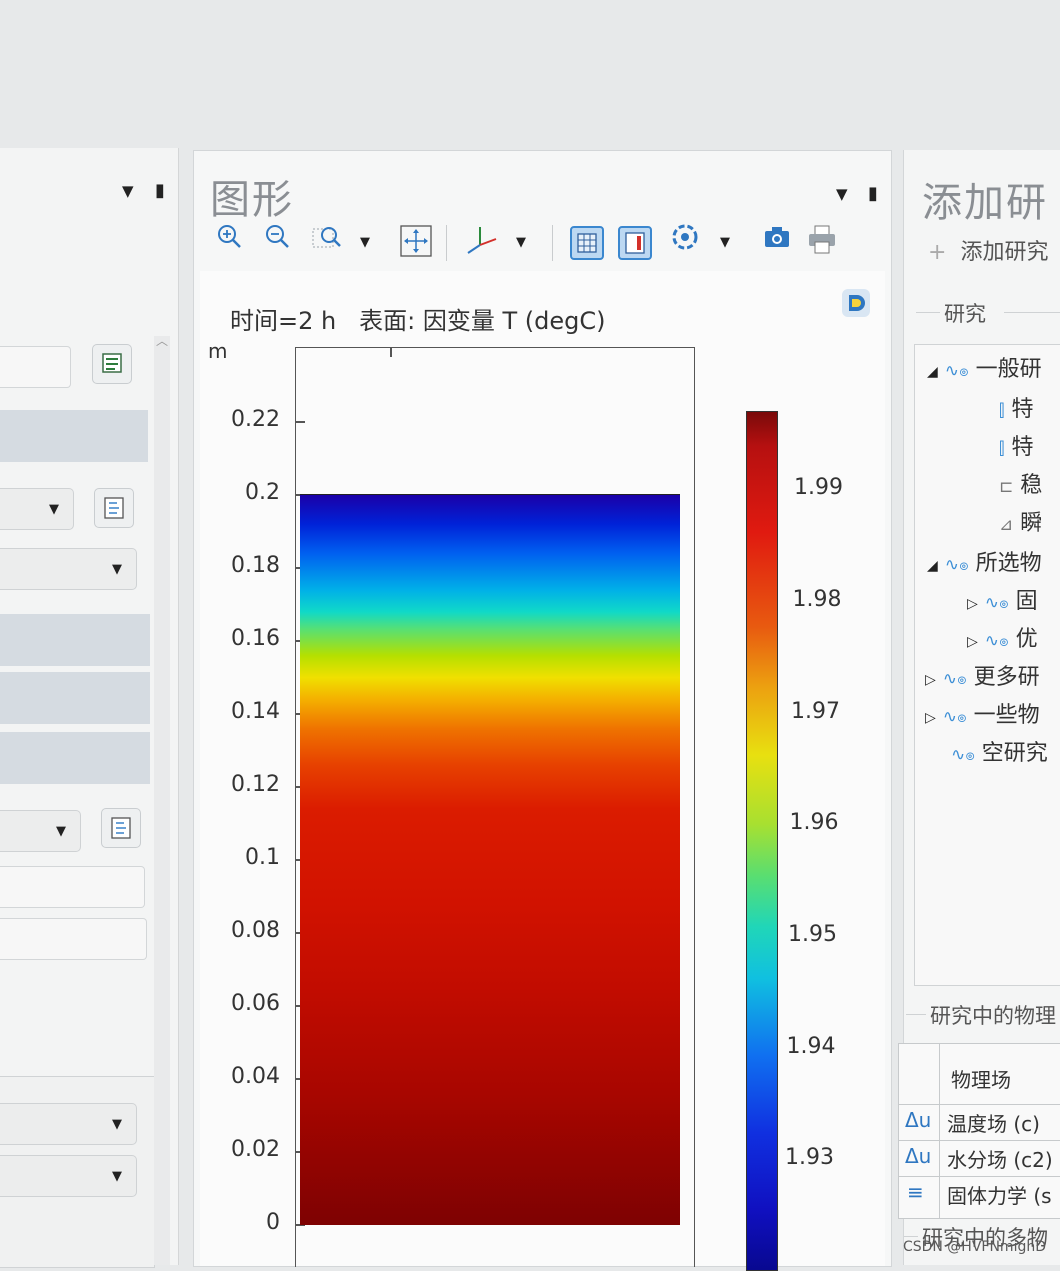 The height and width of the screenshot is (1271, 1060). Describe the element at coordinates (830, 768) in the screenshot. I see `colorbar-axis: 1.99 1.98 1.97 1.96 1.95 1.94 1.93` at that location.